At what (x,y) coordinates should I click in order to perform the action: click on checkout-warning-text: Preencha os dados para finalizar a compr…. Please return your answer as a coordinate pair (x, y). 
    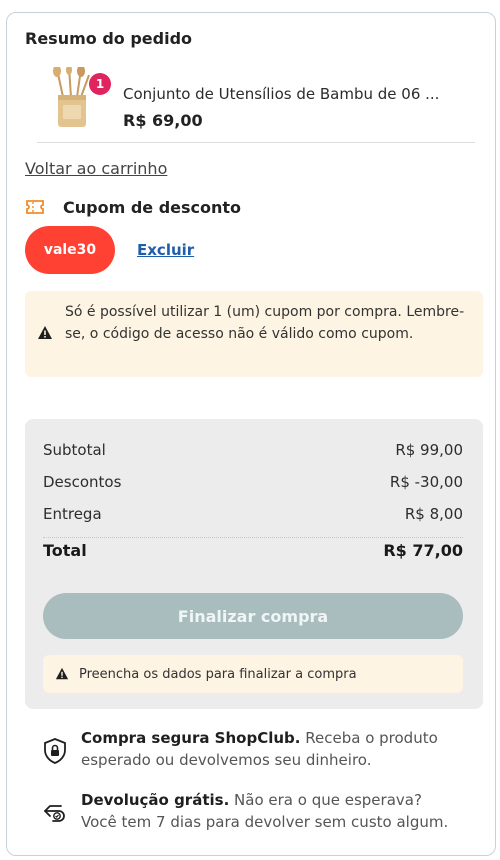
    Looking at the image, I should click on (218, 674).